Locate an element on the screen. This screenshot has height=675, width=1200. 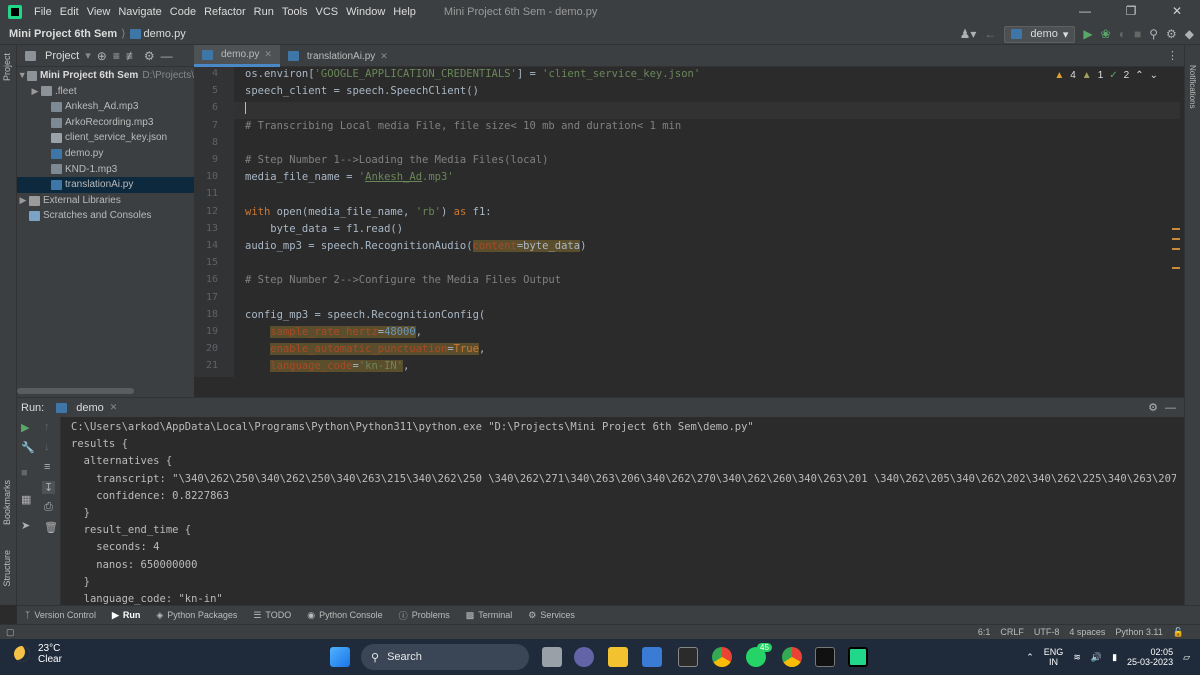
minimize-icon: — is located at coordinates (1085, 11).